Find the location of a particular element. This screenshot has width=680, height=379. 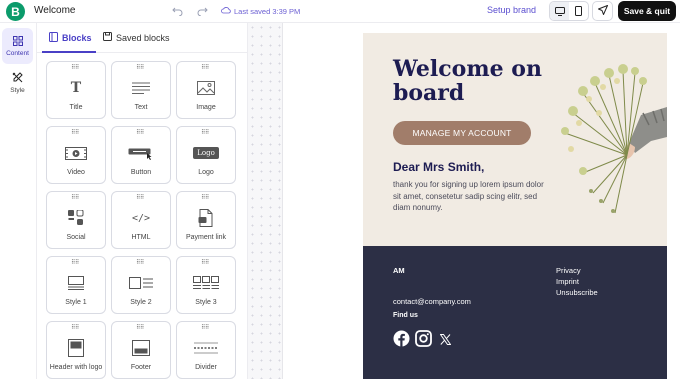

email-headline: Welcome on board is located at coordinates (468, 81).